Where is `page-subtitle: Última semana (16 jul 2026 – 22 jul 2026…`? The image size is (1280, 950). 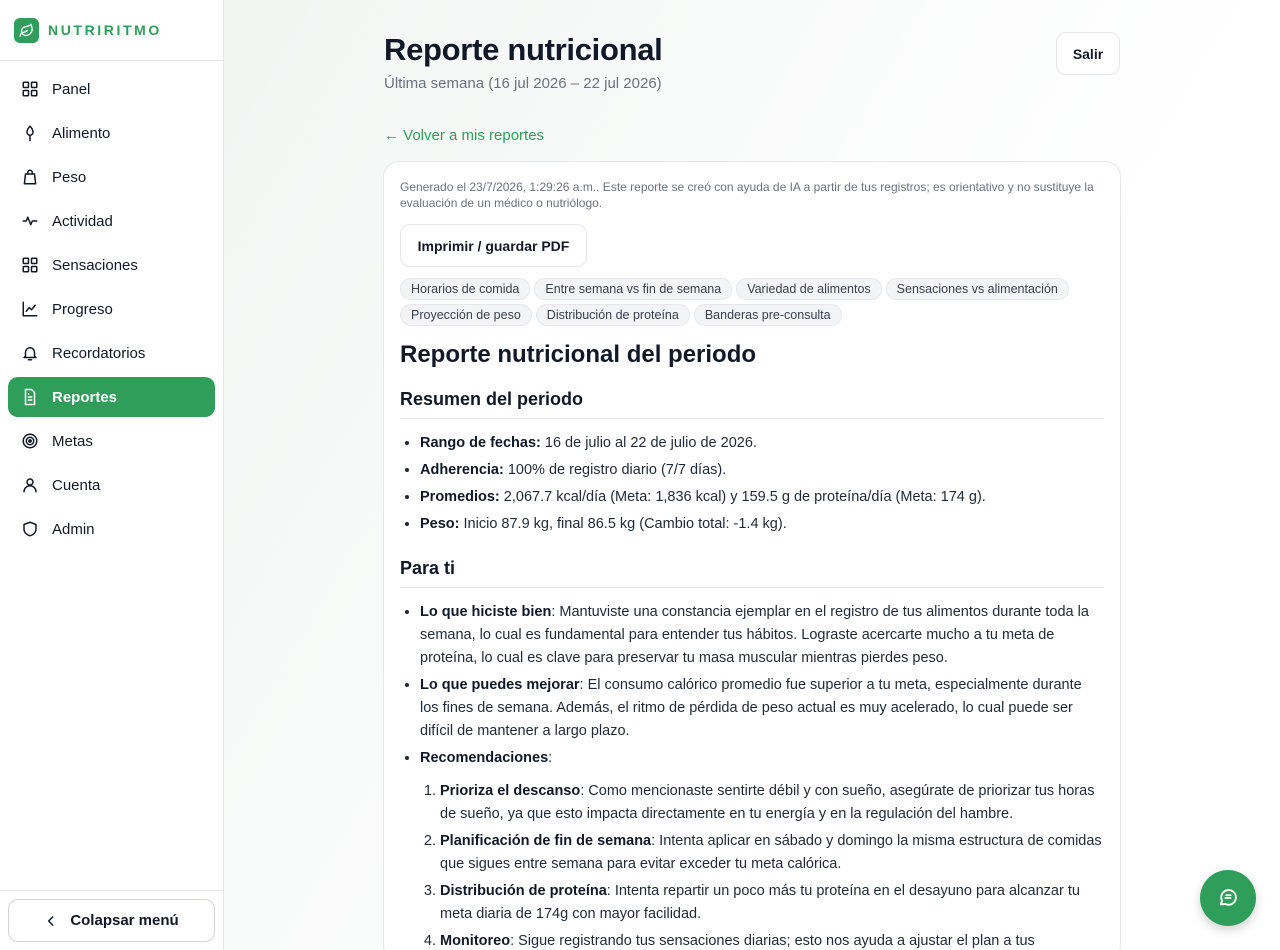
page-subtitle: Última semana (16 jul 2026 – 22 jul 2026… is located at coordinates (523, 83).